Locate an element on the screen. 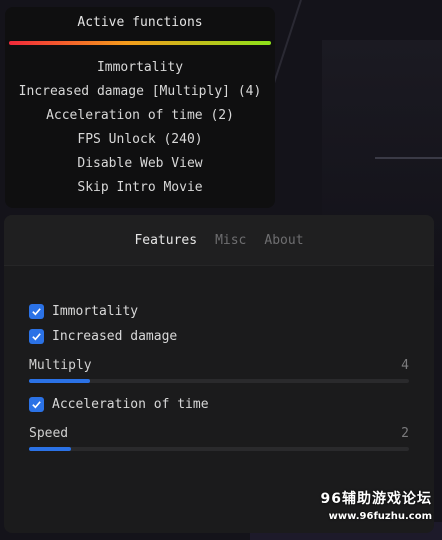 This screenshot has width=442, height=540. overlay-title: Active functions is located at coordinates (140, 22).